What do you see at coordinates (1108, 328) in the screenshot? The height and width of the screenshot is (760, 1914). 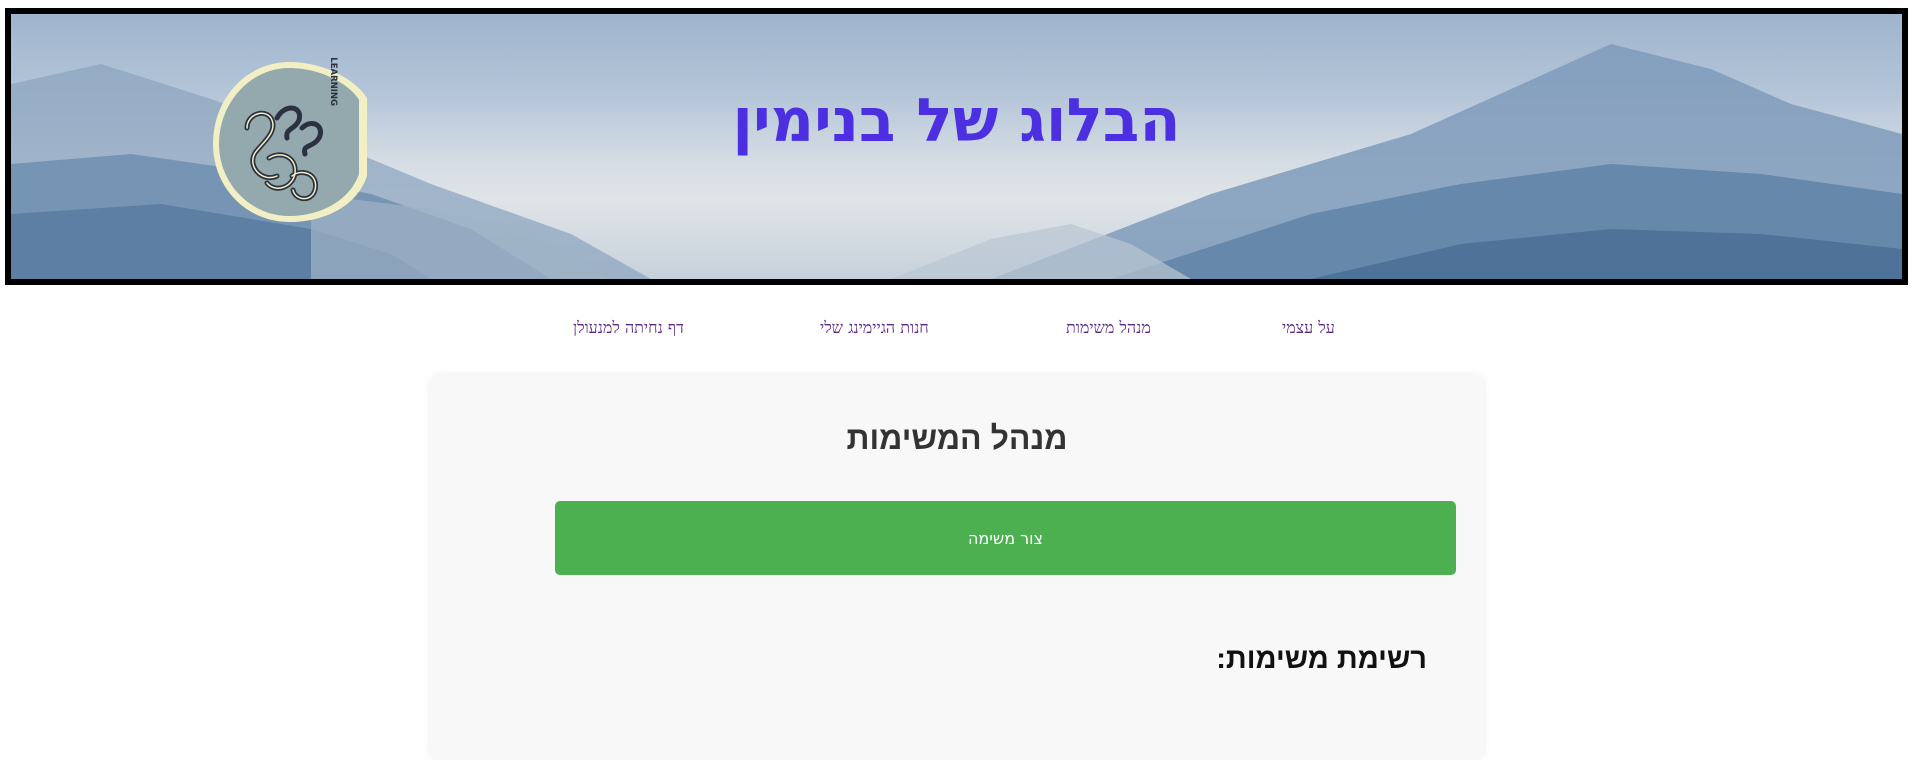 I see `nav-item-task-manager: מנהל משימות` at bounding box center [1108, 328].